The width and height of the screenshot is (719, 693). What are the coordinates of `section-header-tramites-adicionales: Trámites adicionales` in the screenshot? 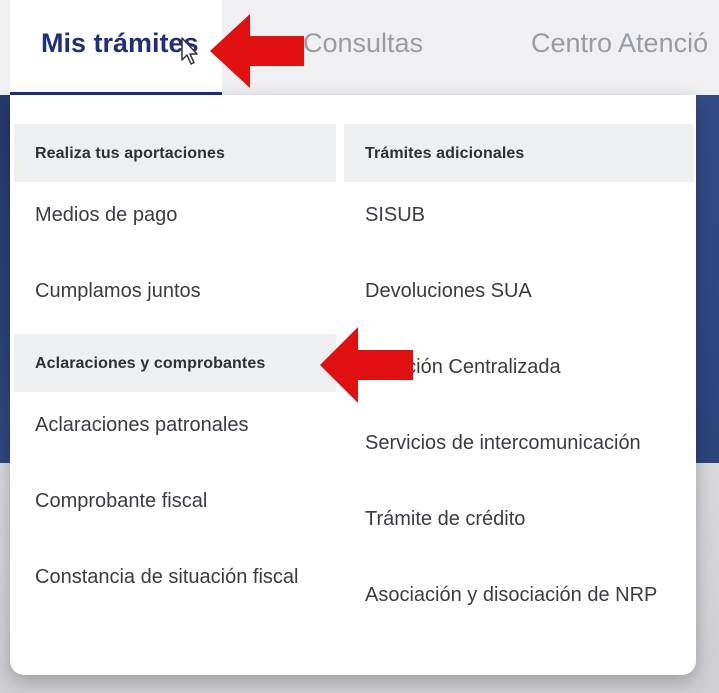 It's located at (519, 153).